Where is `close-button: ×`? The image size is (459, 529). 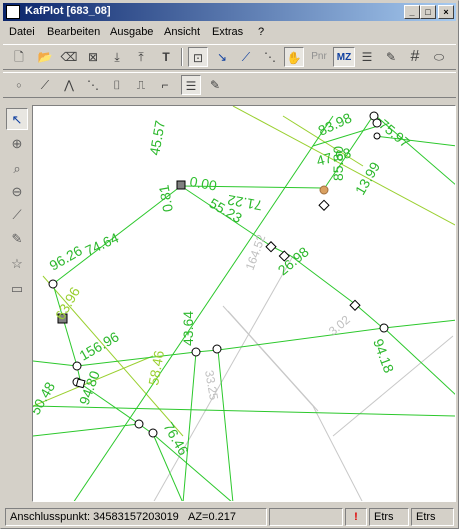
close-button: × is located at coordinates (446, 12).